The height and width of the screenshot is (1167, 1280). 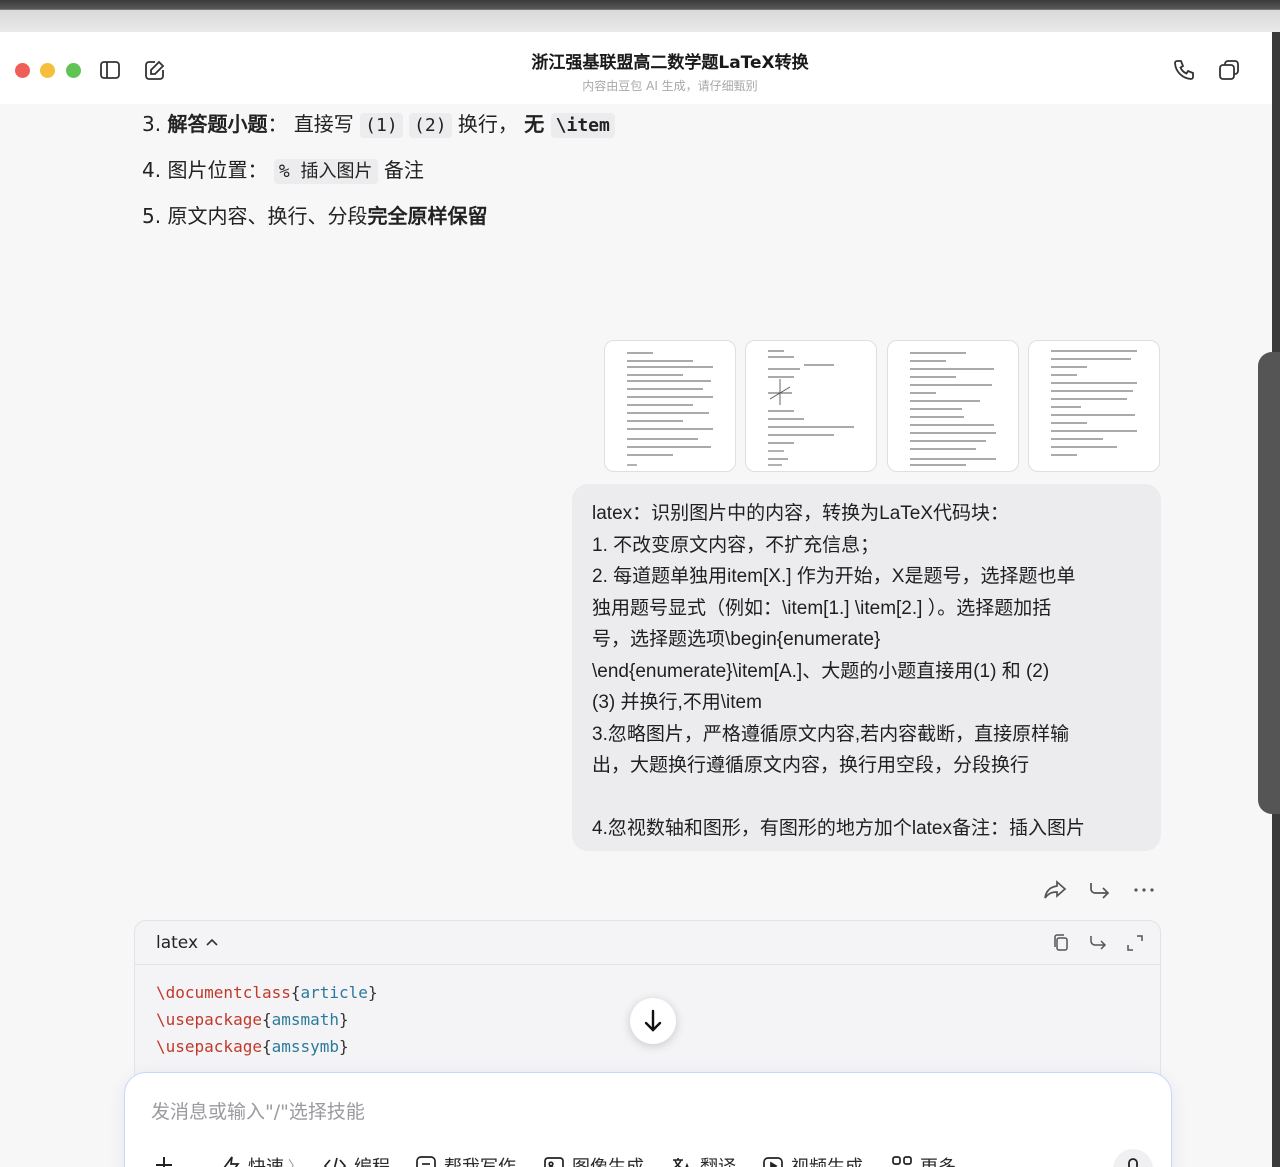 I want to click on scroll-to-bottom-button, so click(x=653, y=1021).